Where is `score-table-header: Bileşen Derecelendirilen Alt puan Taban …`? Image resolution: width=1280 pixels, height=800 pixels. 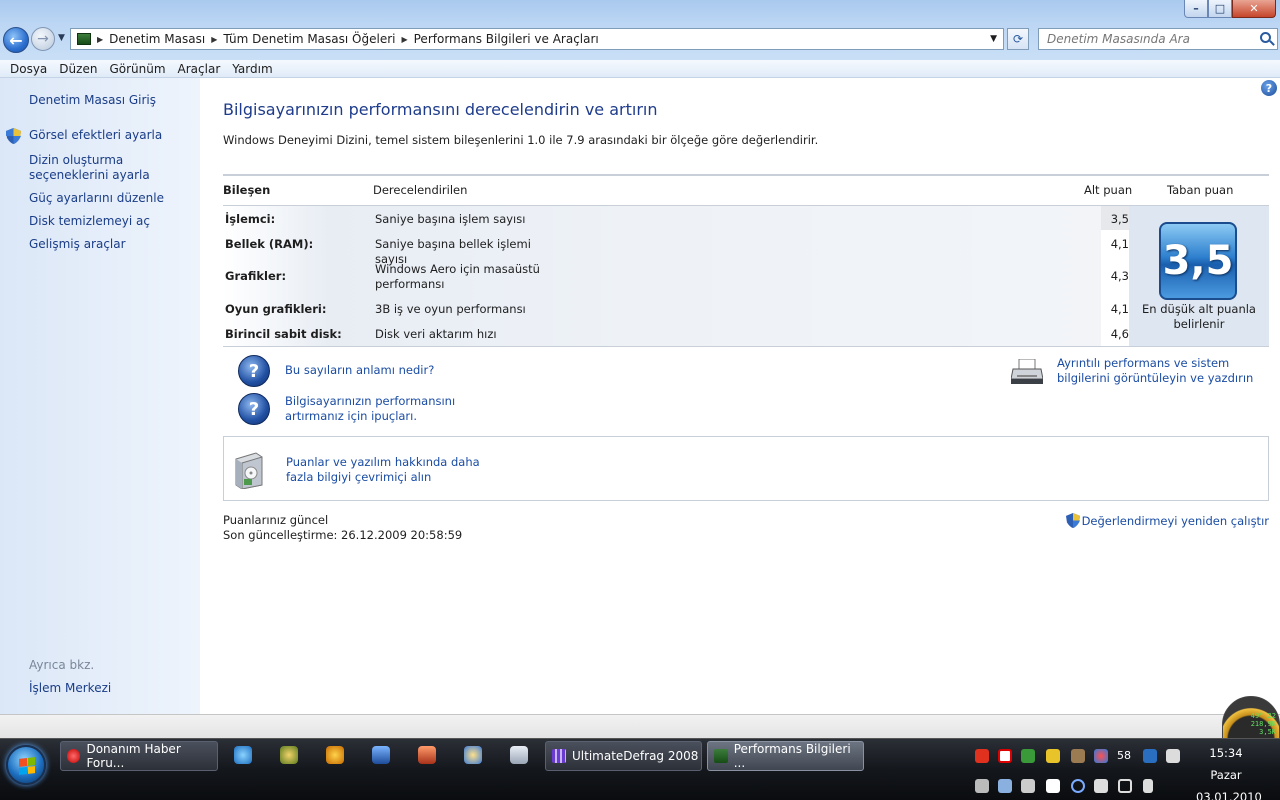
score-table-header: Bileşen Derecelendirilen Alt puan Taban … is located at coordinates (746, 194).